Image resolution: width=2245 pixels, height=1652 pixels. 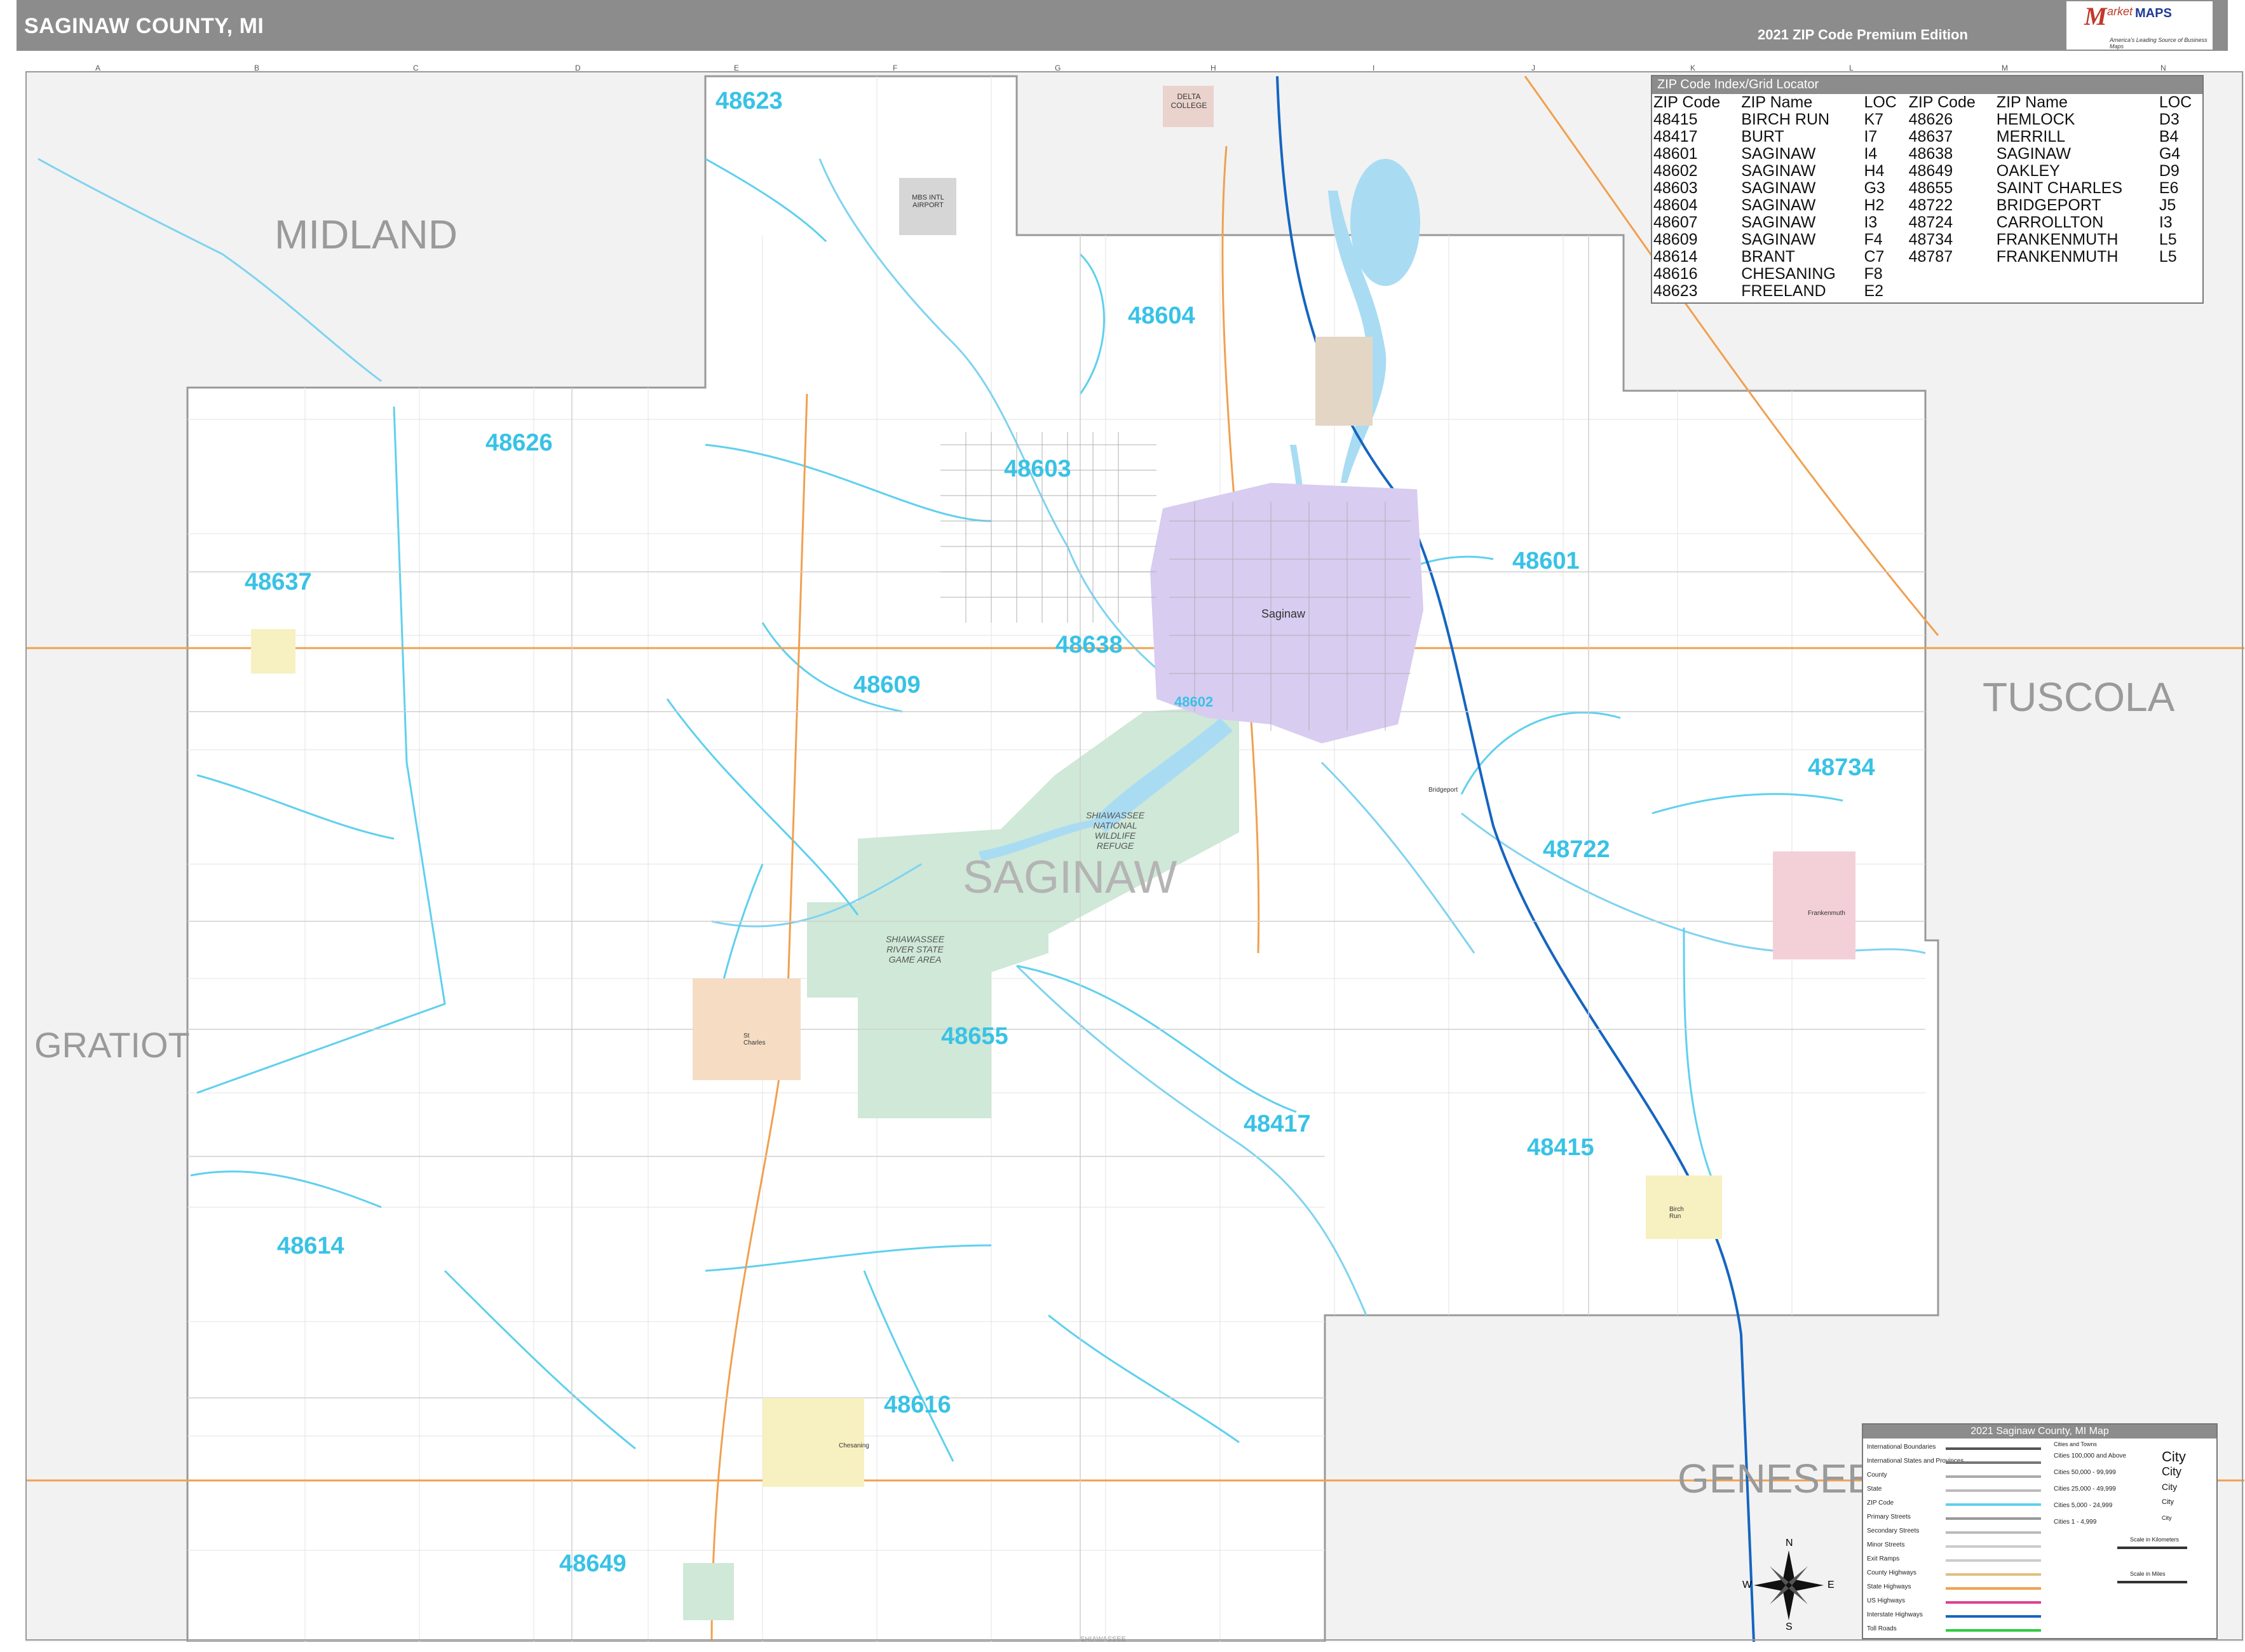 I want to click on table-cell: C7, so click(x=1874, y=257).